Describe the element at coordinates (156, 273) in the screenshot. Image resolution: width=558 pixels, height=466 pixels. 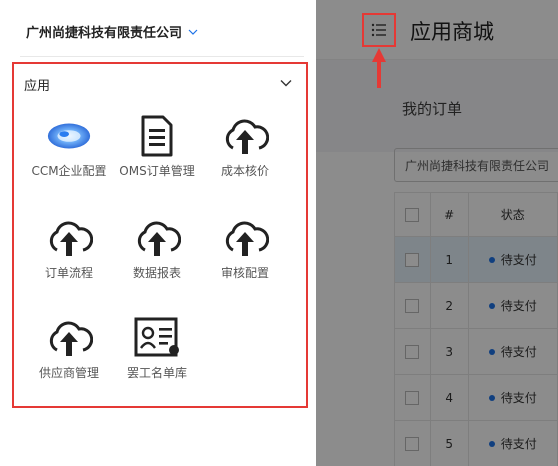
I see `app-label: 数据报表` at that location.